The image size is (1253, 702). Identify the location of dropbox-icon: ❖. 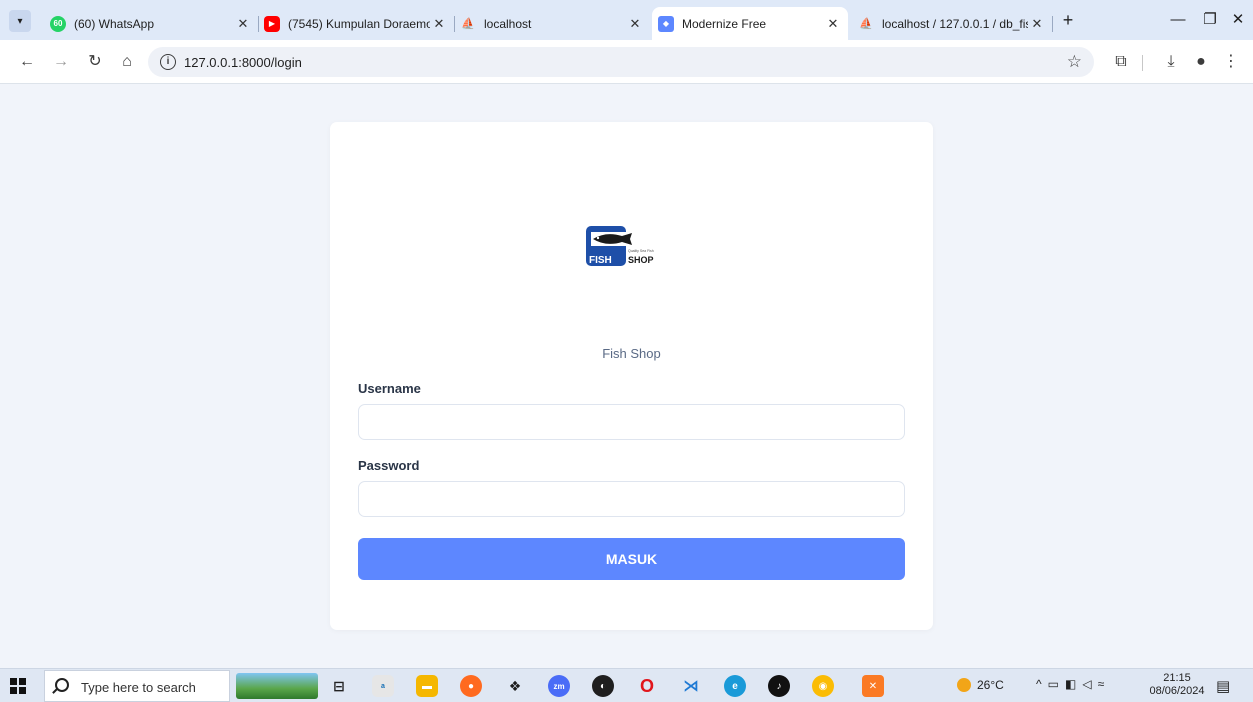
(515, 686).